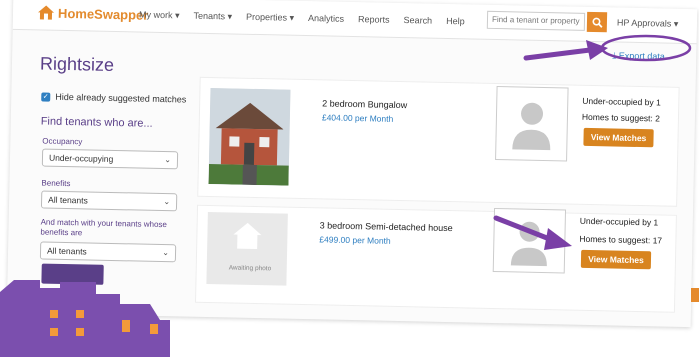 This screenshot has height=357, width=699. What do you see at coordinates (597, 22) in the screenshot?
I see `search-icon` at bounding box center [597, 22].